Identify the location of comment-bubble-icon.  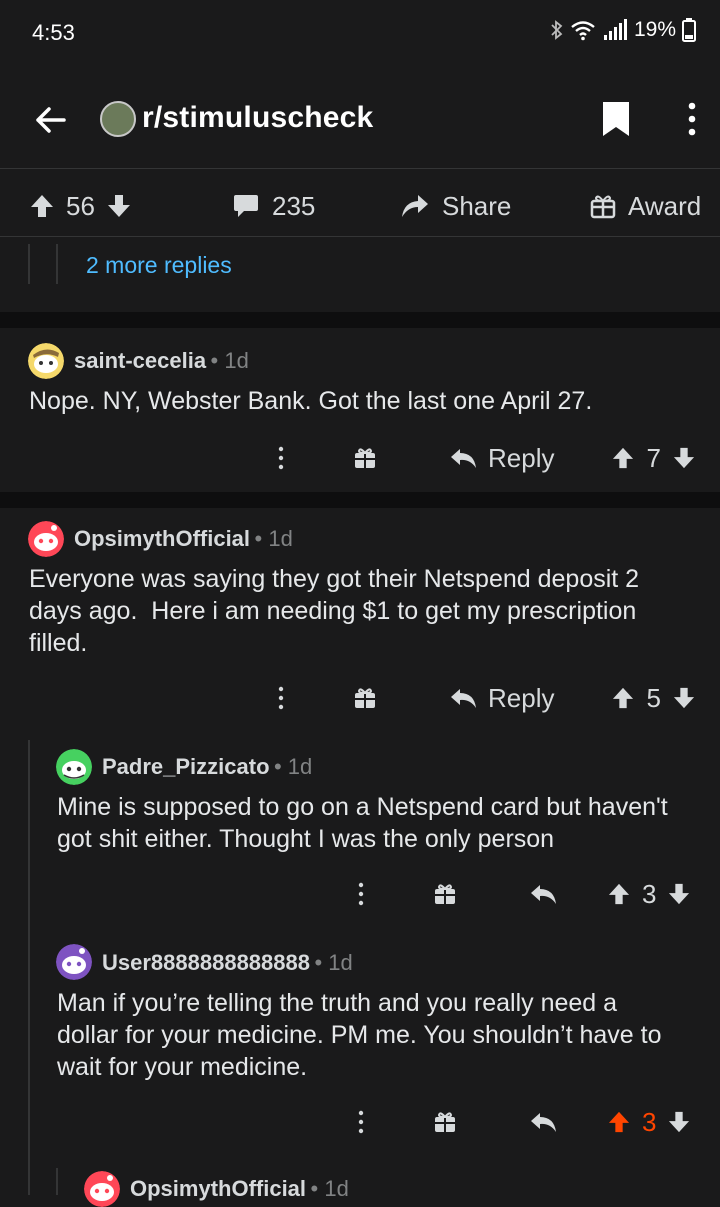
(246, 206).